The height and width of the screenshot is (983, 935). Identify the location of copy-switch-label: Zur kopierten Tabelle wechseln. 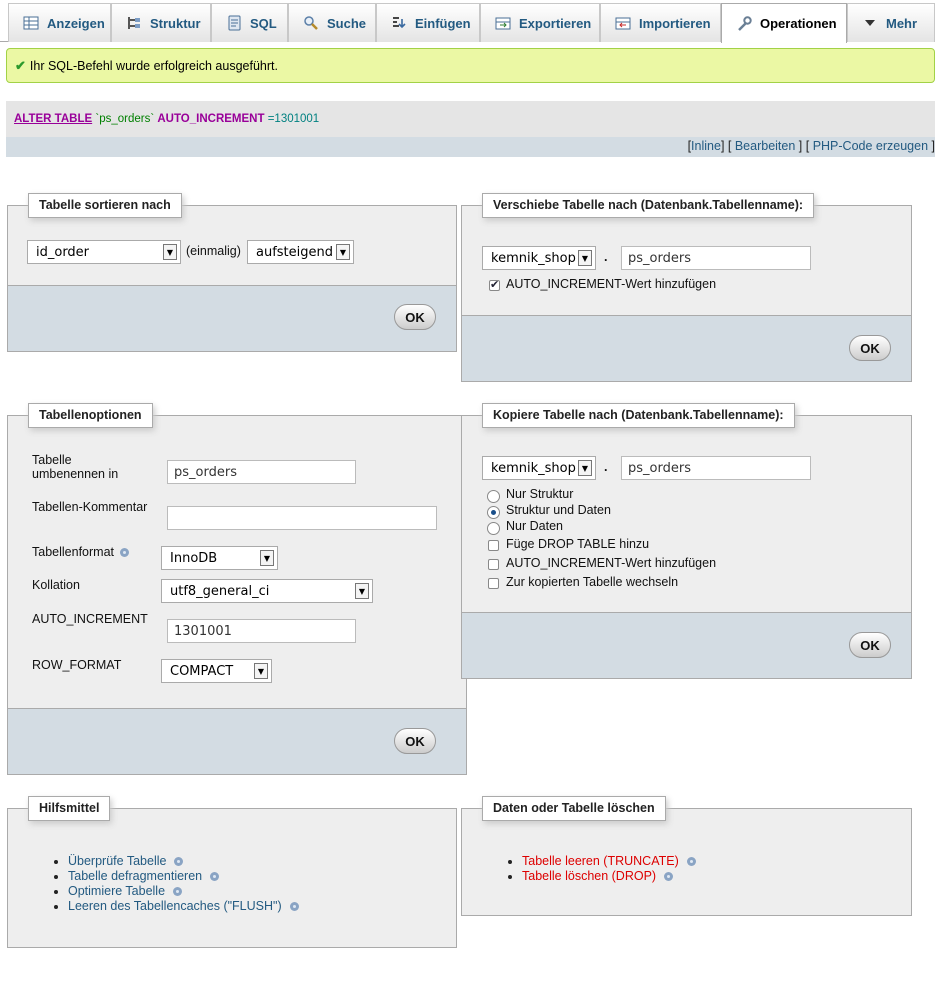
(592, 582).